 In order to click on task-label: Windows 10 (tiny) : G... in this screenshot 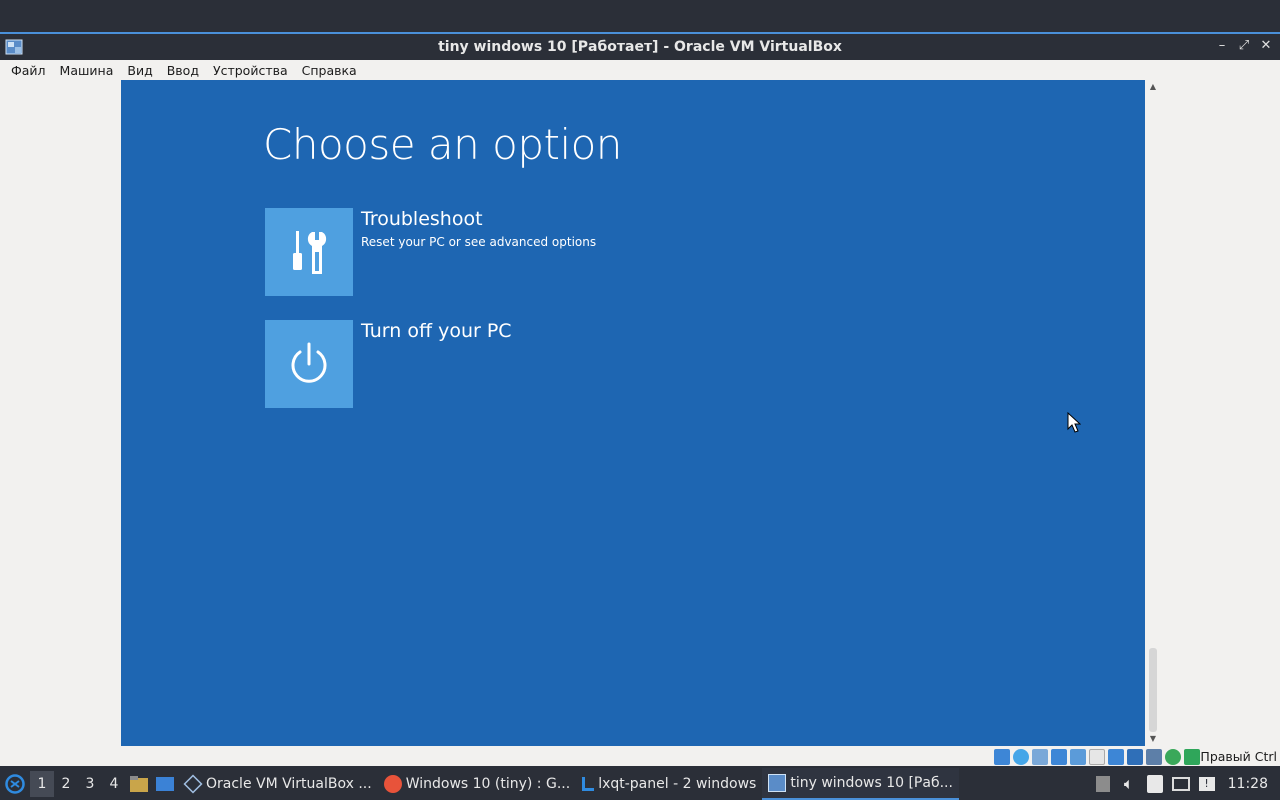, I will do `click(488, 784)`.